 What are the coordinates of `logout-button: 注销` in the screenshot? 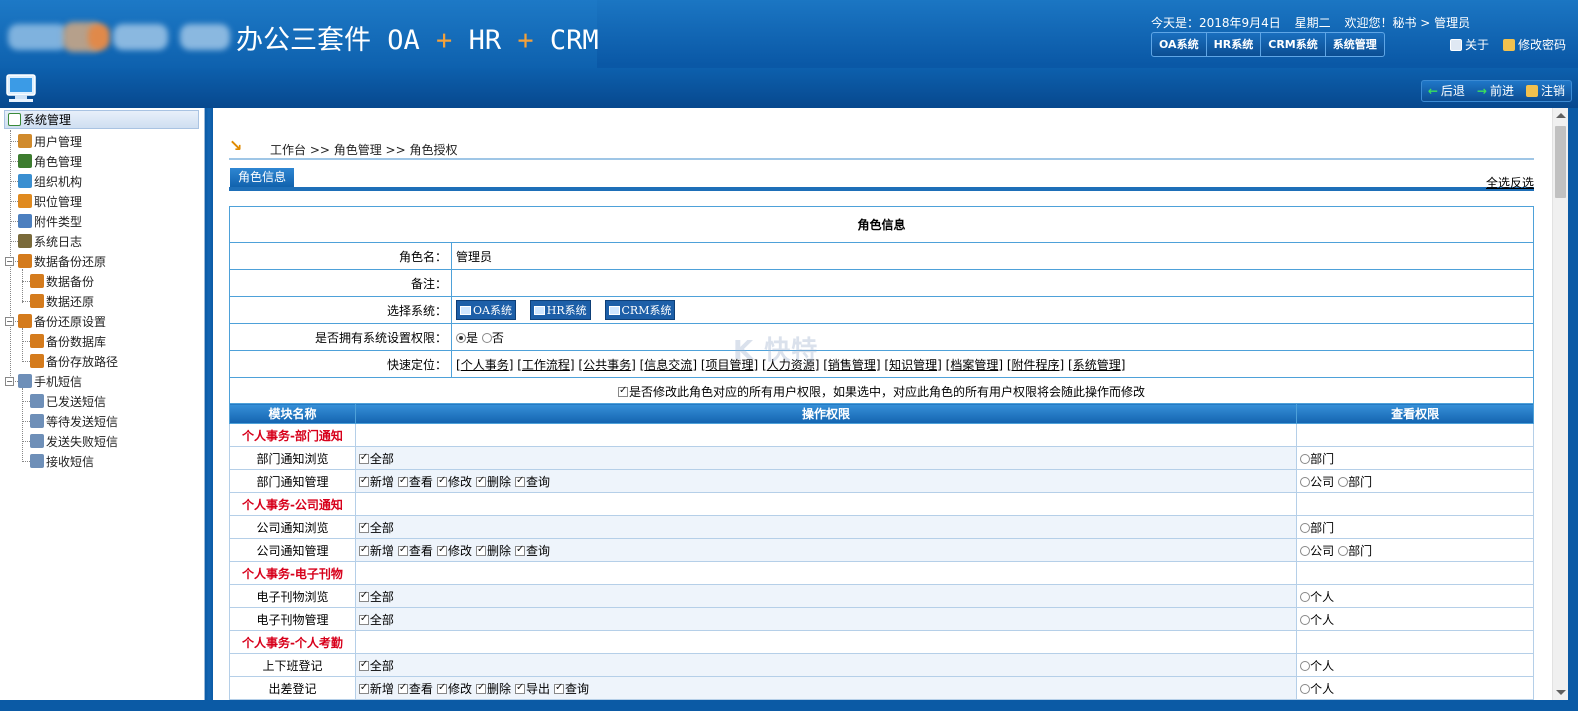 It's located at (1545, 91).